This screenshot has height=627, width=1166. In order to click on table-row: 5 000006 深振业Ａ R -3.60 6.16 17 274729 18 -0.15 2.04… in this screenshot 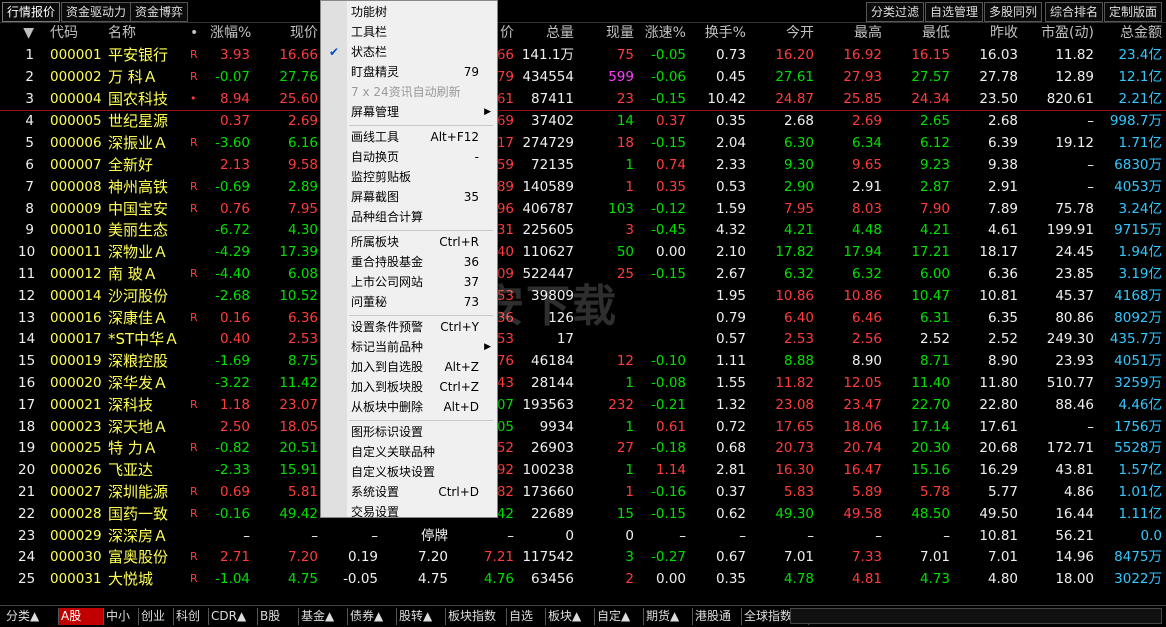, I will do `click(583, 143)`.